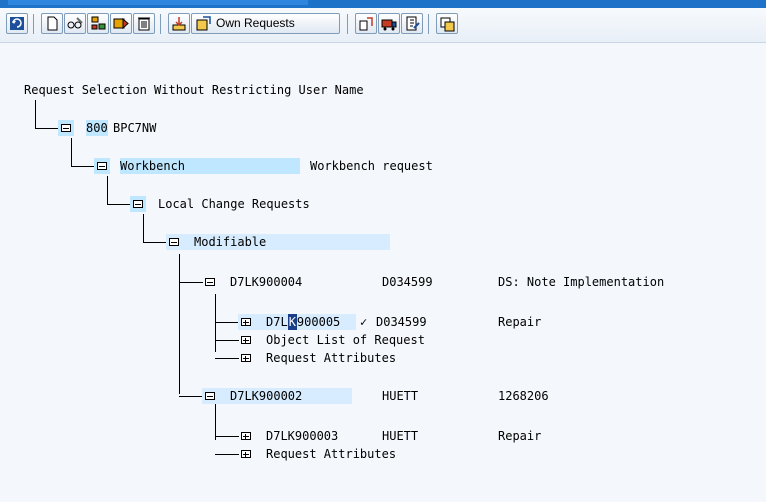 The width and height of the screenshot is (766, 502). Describe the element at coordinates (234, 204) in the screenshot. I see `local-change-label: Local Change Requests` at that location.